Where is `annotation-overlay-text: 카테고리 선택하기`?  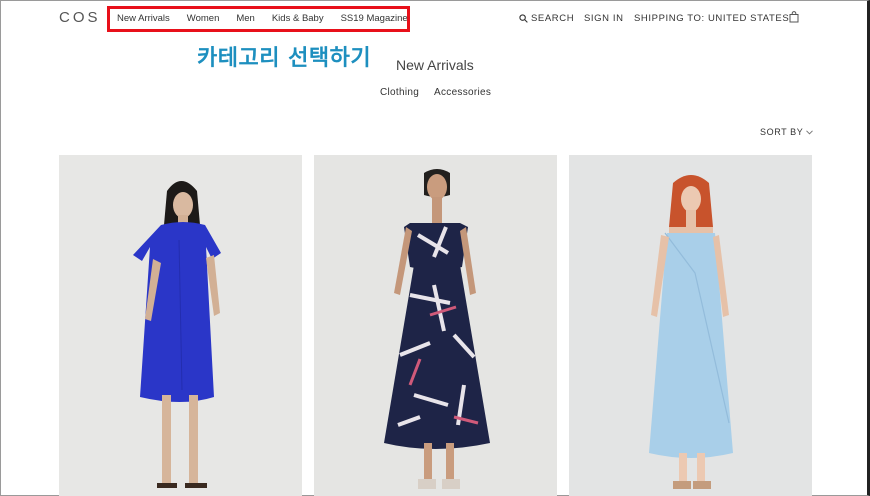
annotation-overlay-text: 카테고리 선택하기 is located at coordinates (284, 58).